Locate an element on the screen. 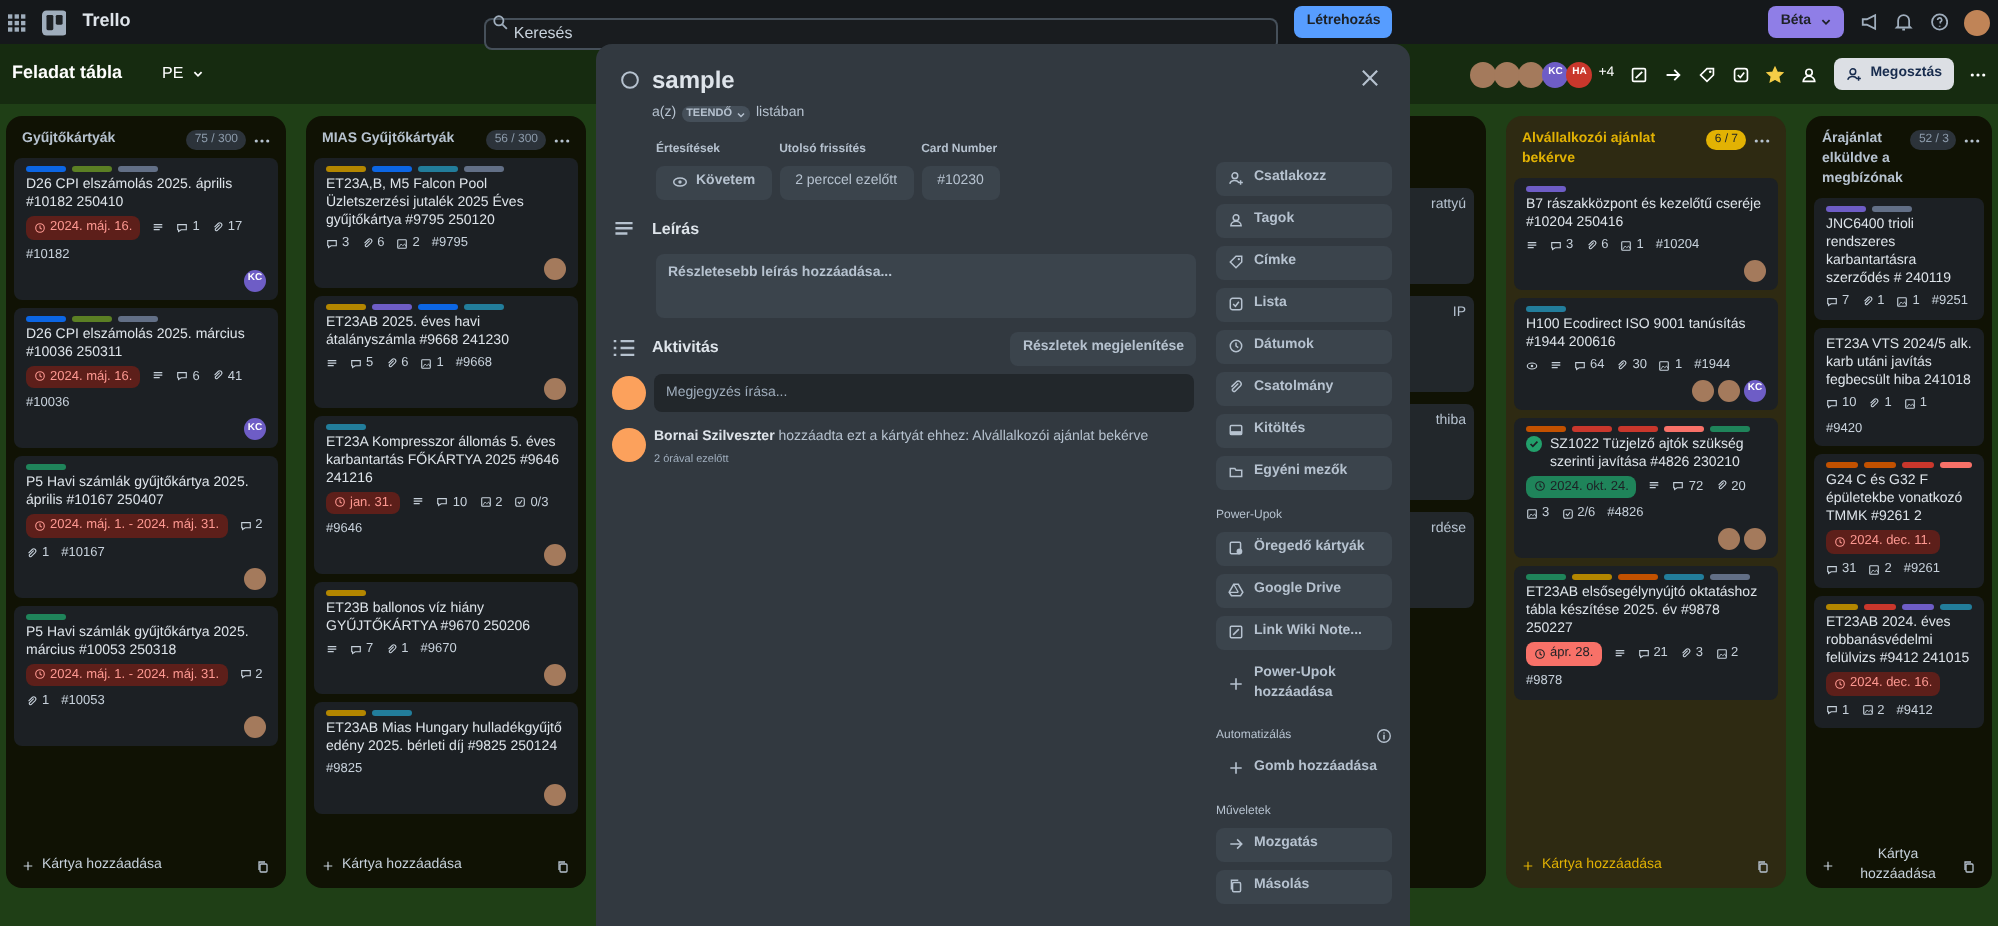  help-icon is located at coordinates (1939, 22).